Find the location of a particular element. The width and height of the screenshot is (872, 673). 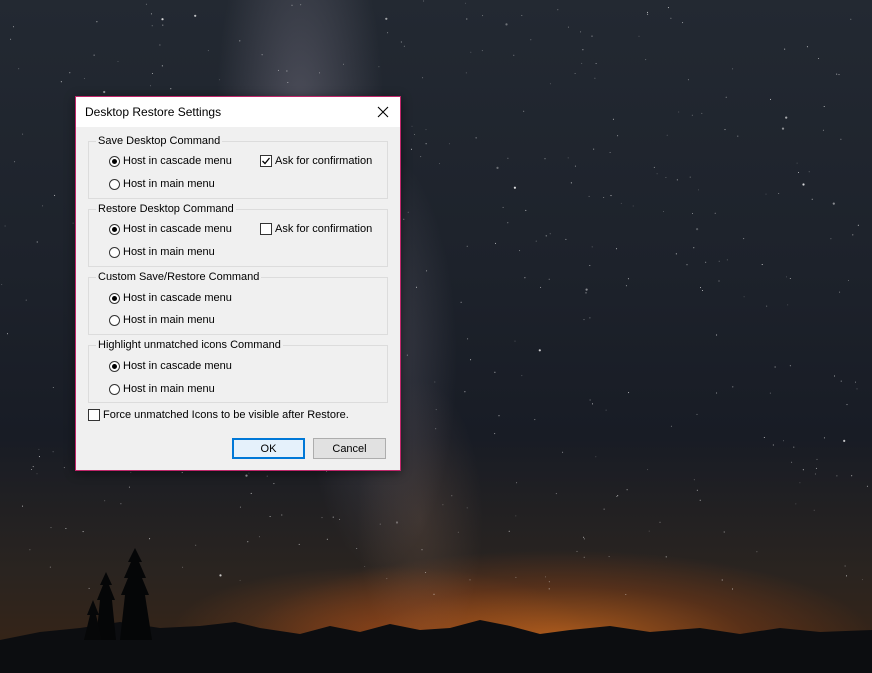

highlight-host-cascade-radio: Host in cascade menu is located at coordinates (170, 366).